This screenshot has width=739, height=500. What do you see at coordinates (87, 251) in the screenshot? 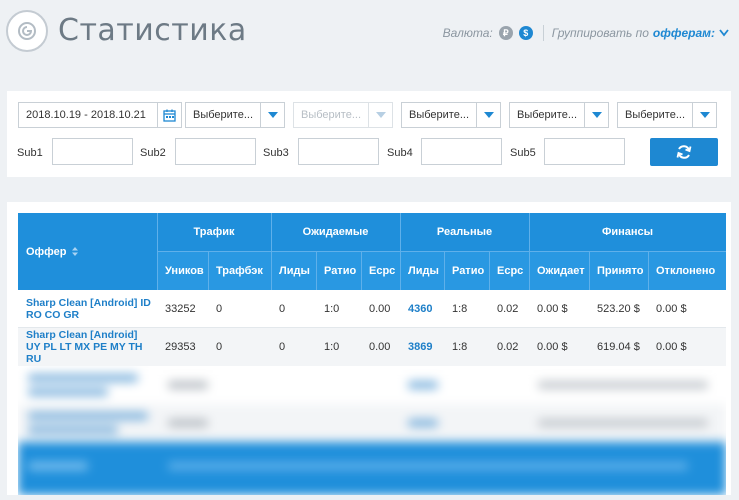
I see `offer-column-header: Оффер` at bounding box center [87, 251].